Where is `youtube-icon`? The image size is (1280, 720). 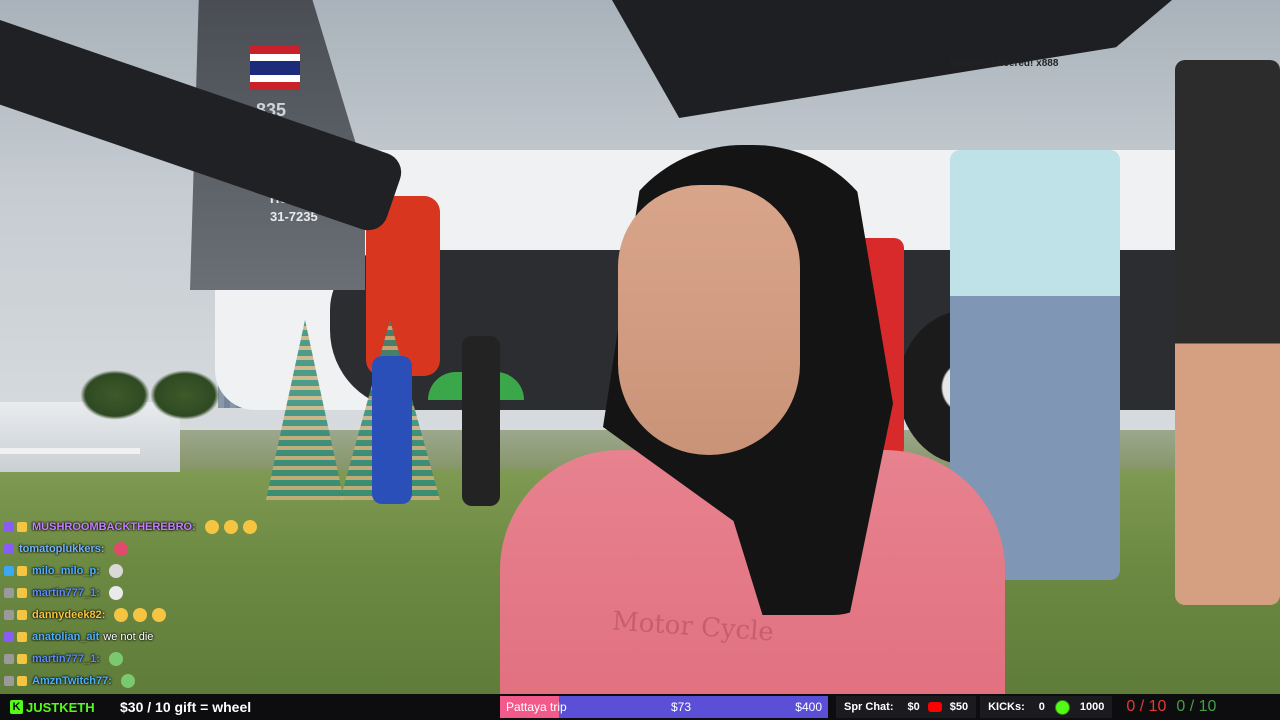 youtube-icon is located at coordinates (934, 707).